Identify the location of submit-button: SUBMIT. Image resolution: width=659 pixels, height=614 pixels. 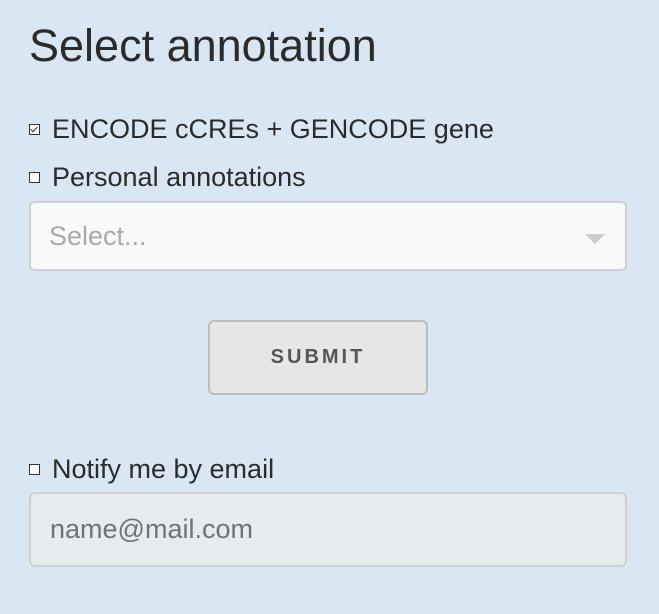
(318, 357).